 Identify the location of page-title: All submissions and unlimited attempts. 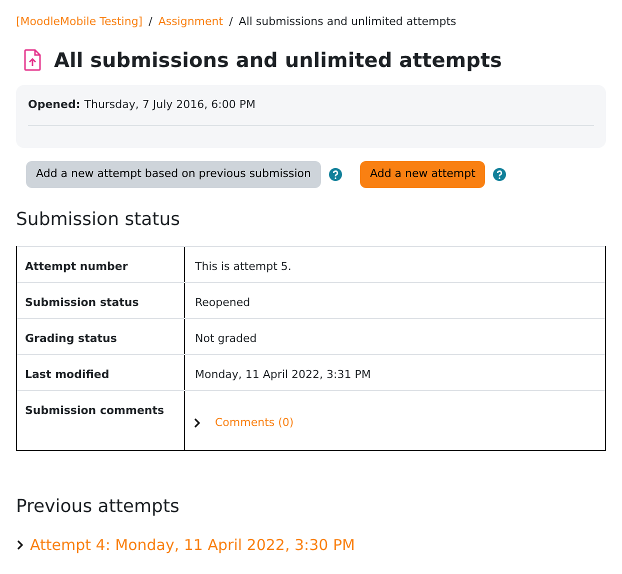
(278, 60).